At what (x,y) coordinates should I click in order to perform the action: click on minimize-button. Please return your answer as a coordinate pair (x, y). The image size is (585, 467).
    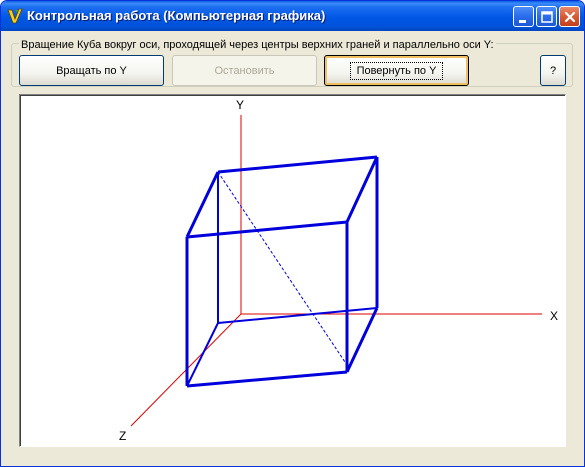
    Looking at the image, I should click on (523, 16).